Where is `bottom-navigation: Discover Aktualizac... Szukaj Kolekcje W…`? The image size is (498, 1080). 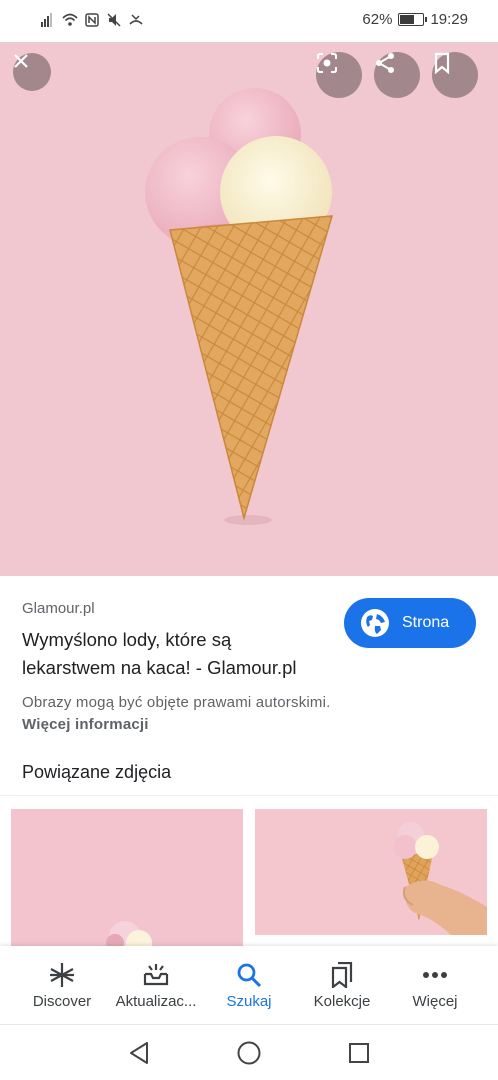
bottom-navigation: Discover Aktualizac... Szukaj Kolekcje W… is located at coordinates (249, 985).